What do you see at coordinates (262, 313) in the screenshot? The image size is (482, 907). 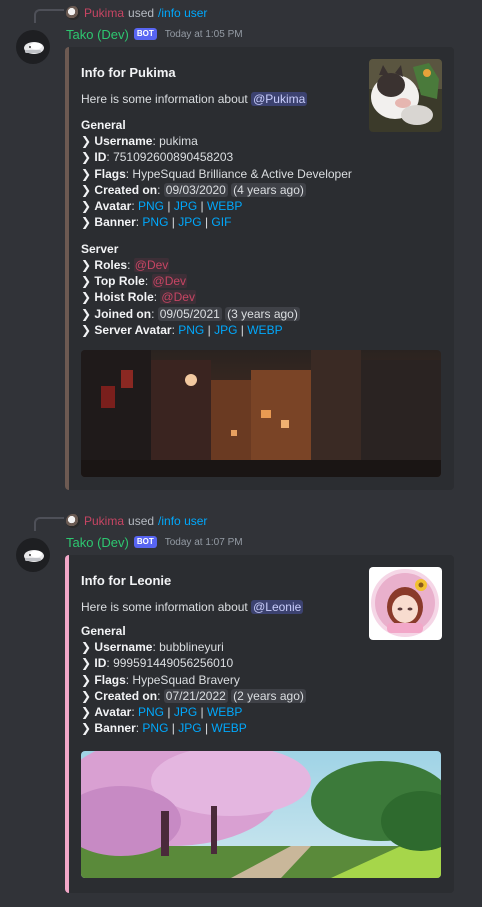 I see `joined-relative-timestamp: (3 years ago)` at bounding box center [262, 313].